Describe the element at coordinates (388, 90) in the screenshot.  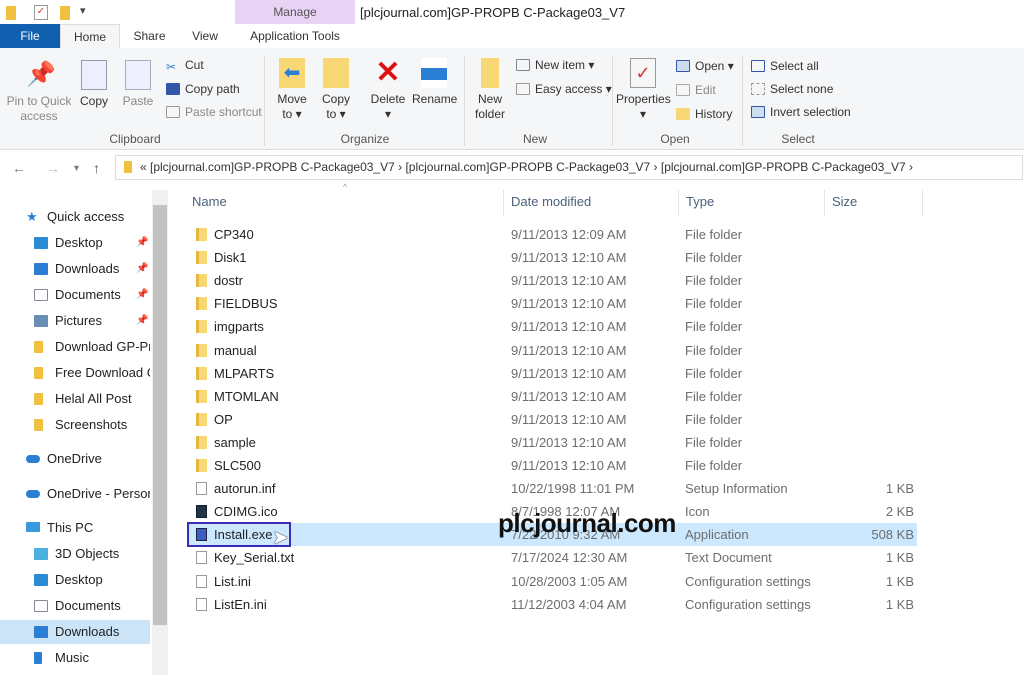
I see `delete-button: ✕ Delete ▾` at that location.